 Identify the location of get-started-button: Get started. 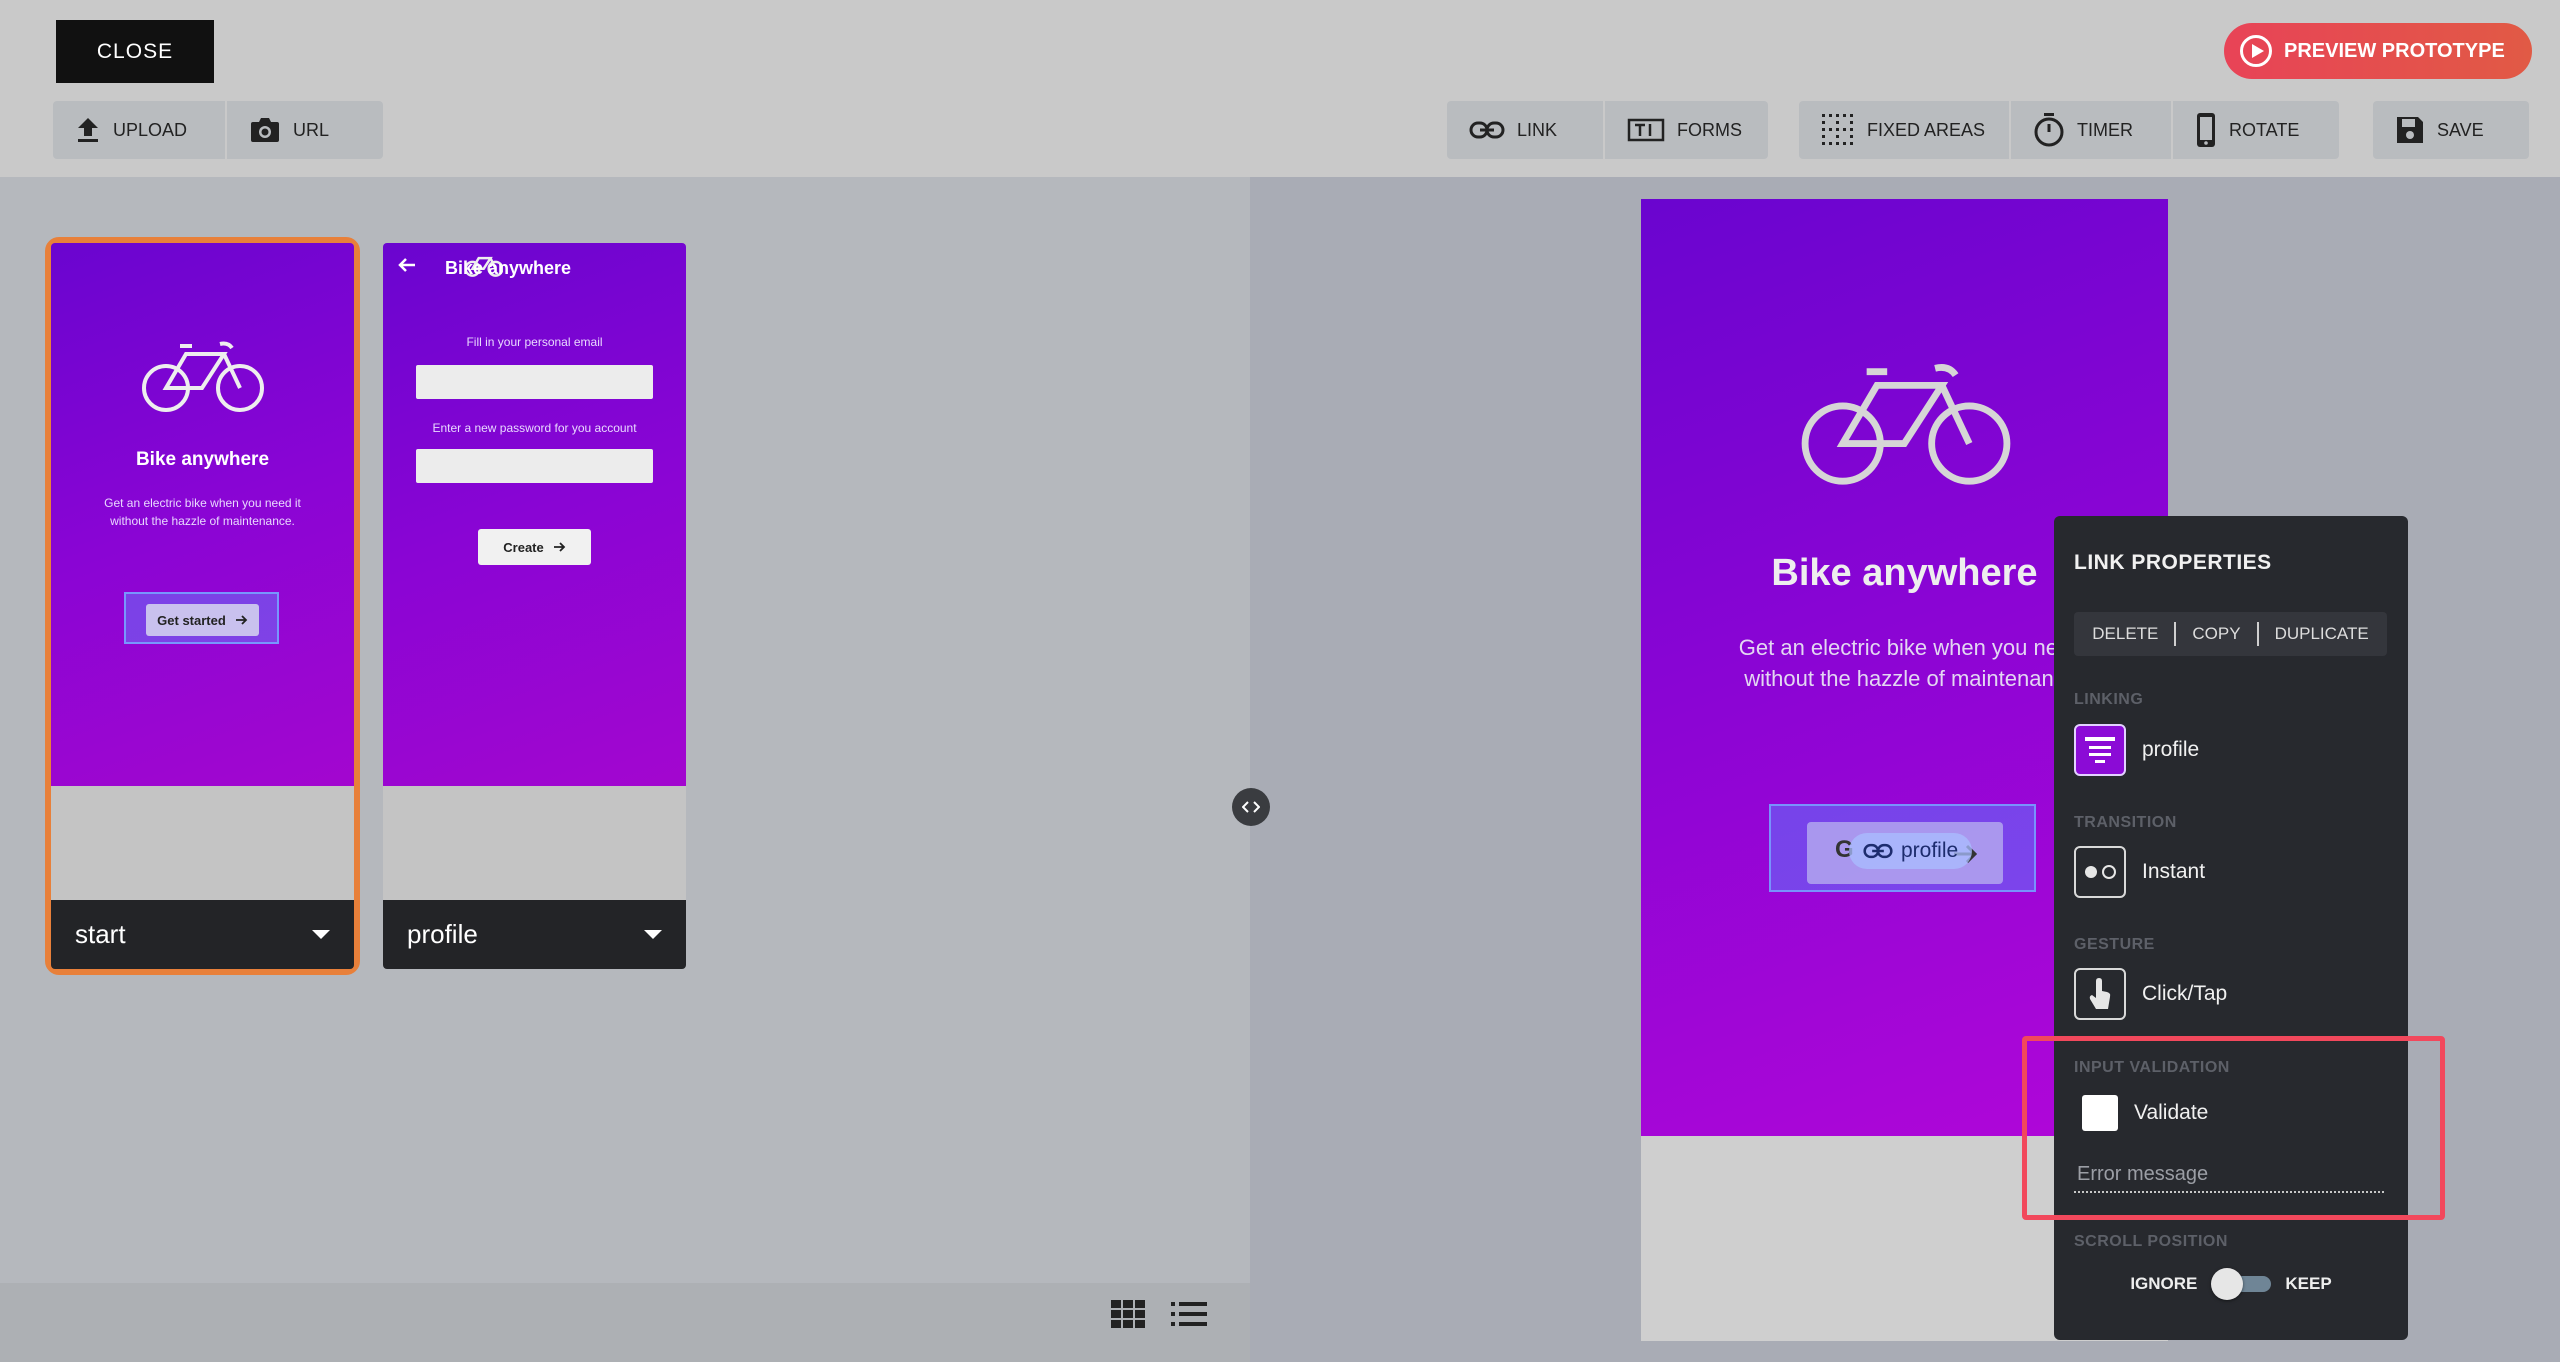
(202, 620).